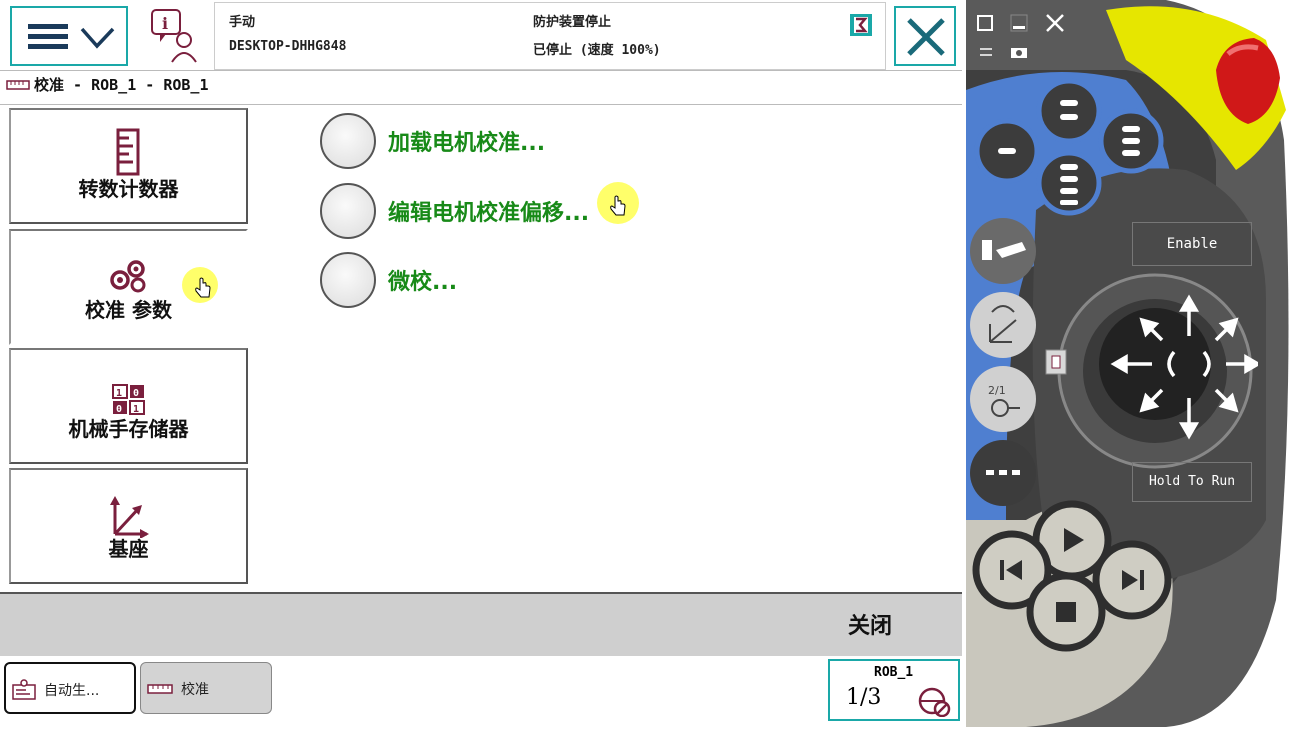 The width and height of the screenshot is (1296, 731). What do you see at coordinates (550, 36) in the screenshot?
I see `status-panel: 手动 DESKTOP-DHHG848 防护装置停止 已停止 (速度 100%)` at bounding box center [550, 36].